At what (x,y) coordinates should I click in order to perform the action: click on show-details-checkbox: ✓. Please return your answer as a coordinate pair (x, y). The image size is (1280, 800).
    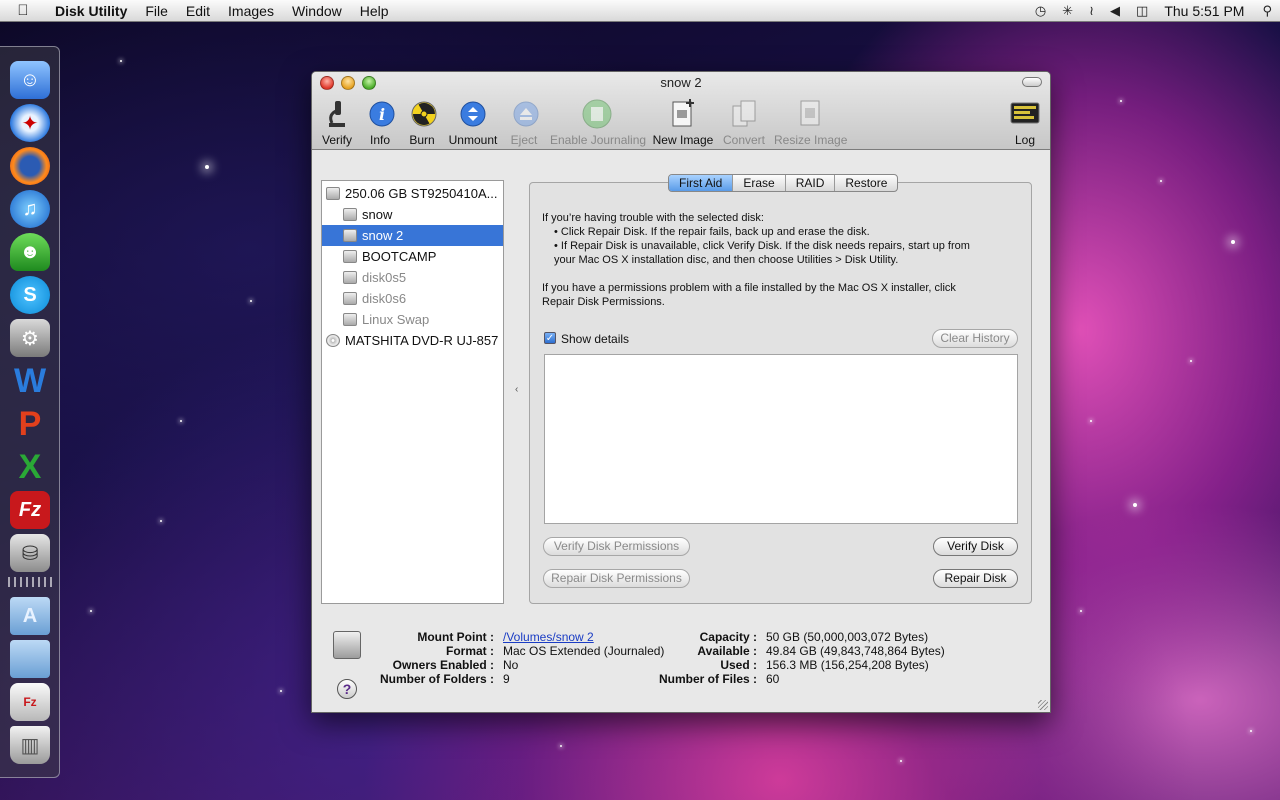
    Looking at the image, I should click on (550, 338).